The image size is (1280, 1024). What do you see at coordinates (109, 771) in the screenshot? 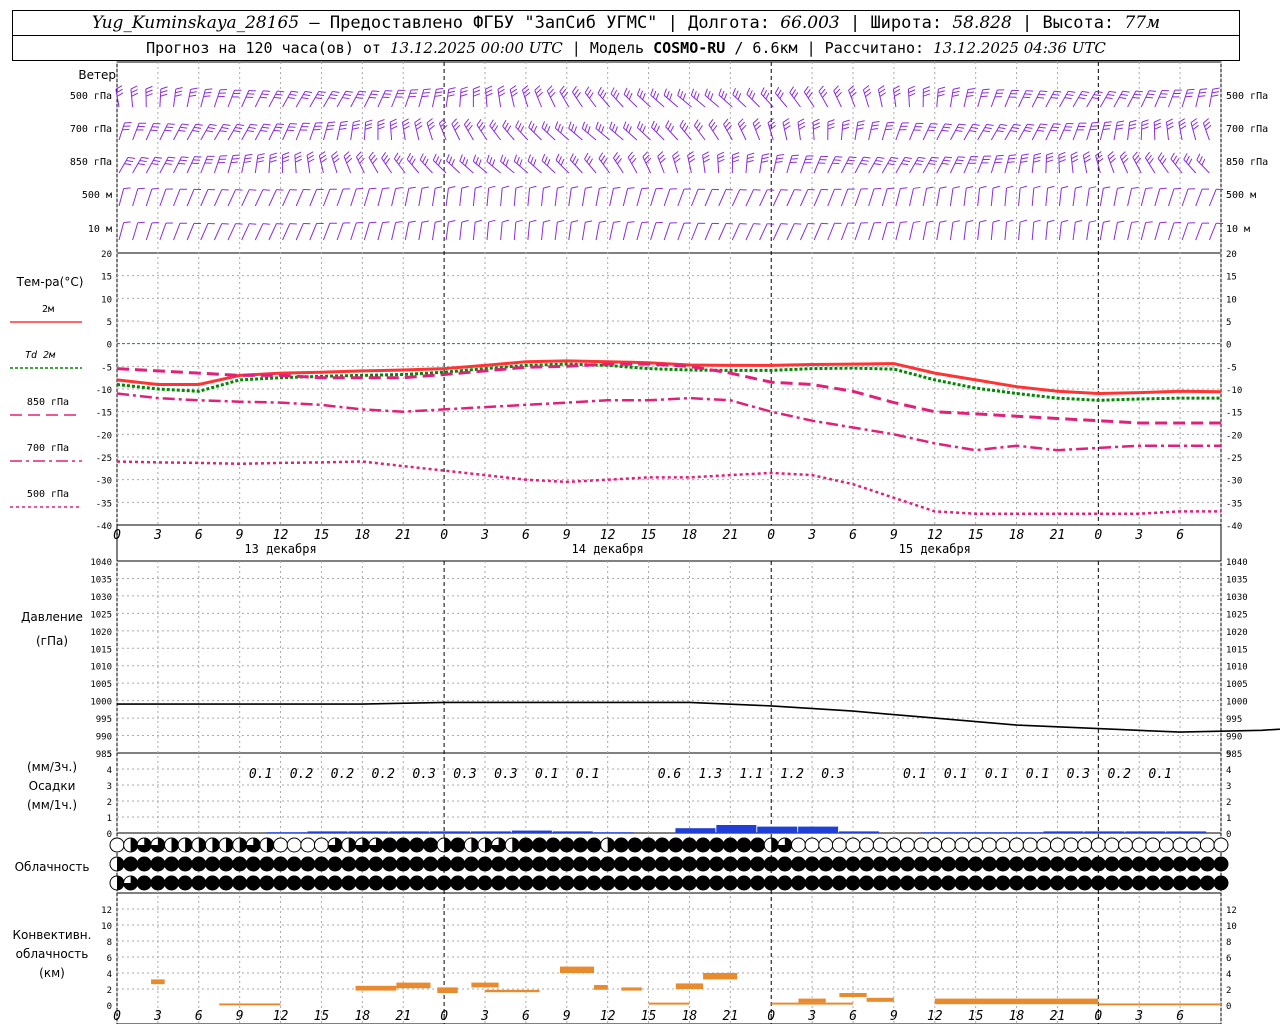
I see `precip-tick-label: 4` at bounding box center [109, 771].